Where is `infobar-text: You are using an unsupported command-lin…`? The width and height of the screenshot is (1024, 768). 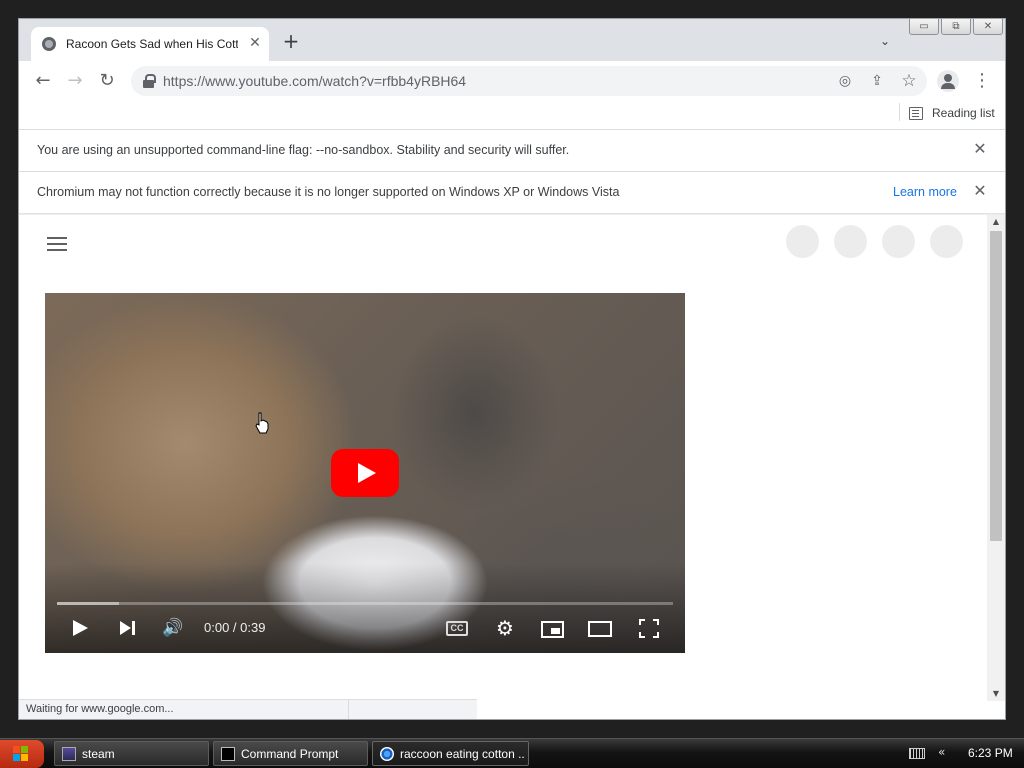 infobar-text: You are using an unsupported command-lin… is located at coordinates (303, 150).